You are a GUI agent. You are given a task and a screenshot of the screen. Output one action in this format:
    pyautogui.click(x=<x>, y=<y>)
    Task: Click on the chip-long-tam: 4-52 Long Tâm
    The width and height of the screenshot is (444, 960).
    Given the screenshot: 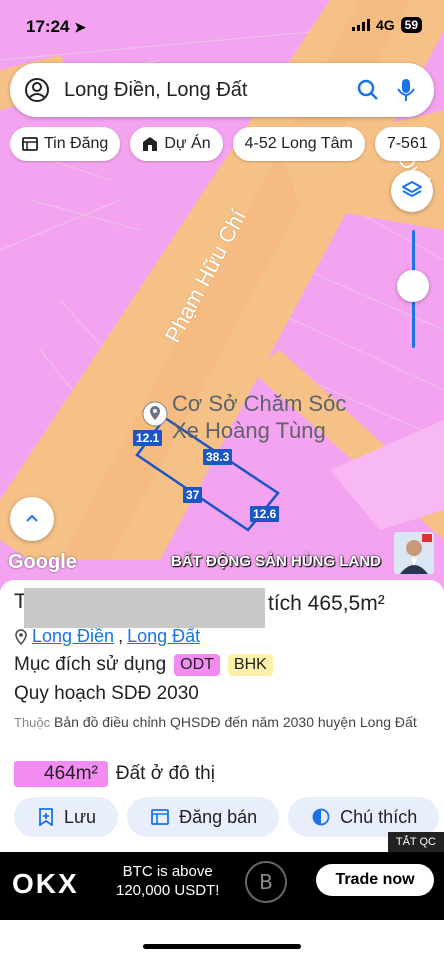 What is the action you would take?
    pyautogui.click(x=298, y=144)
    